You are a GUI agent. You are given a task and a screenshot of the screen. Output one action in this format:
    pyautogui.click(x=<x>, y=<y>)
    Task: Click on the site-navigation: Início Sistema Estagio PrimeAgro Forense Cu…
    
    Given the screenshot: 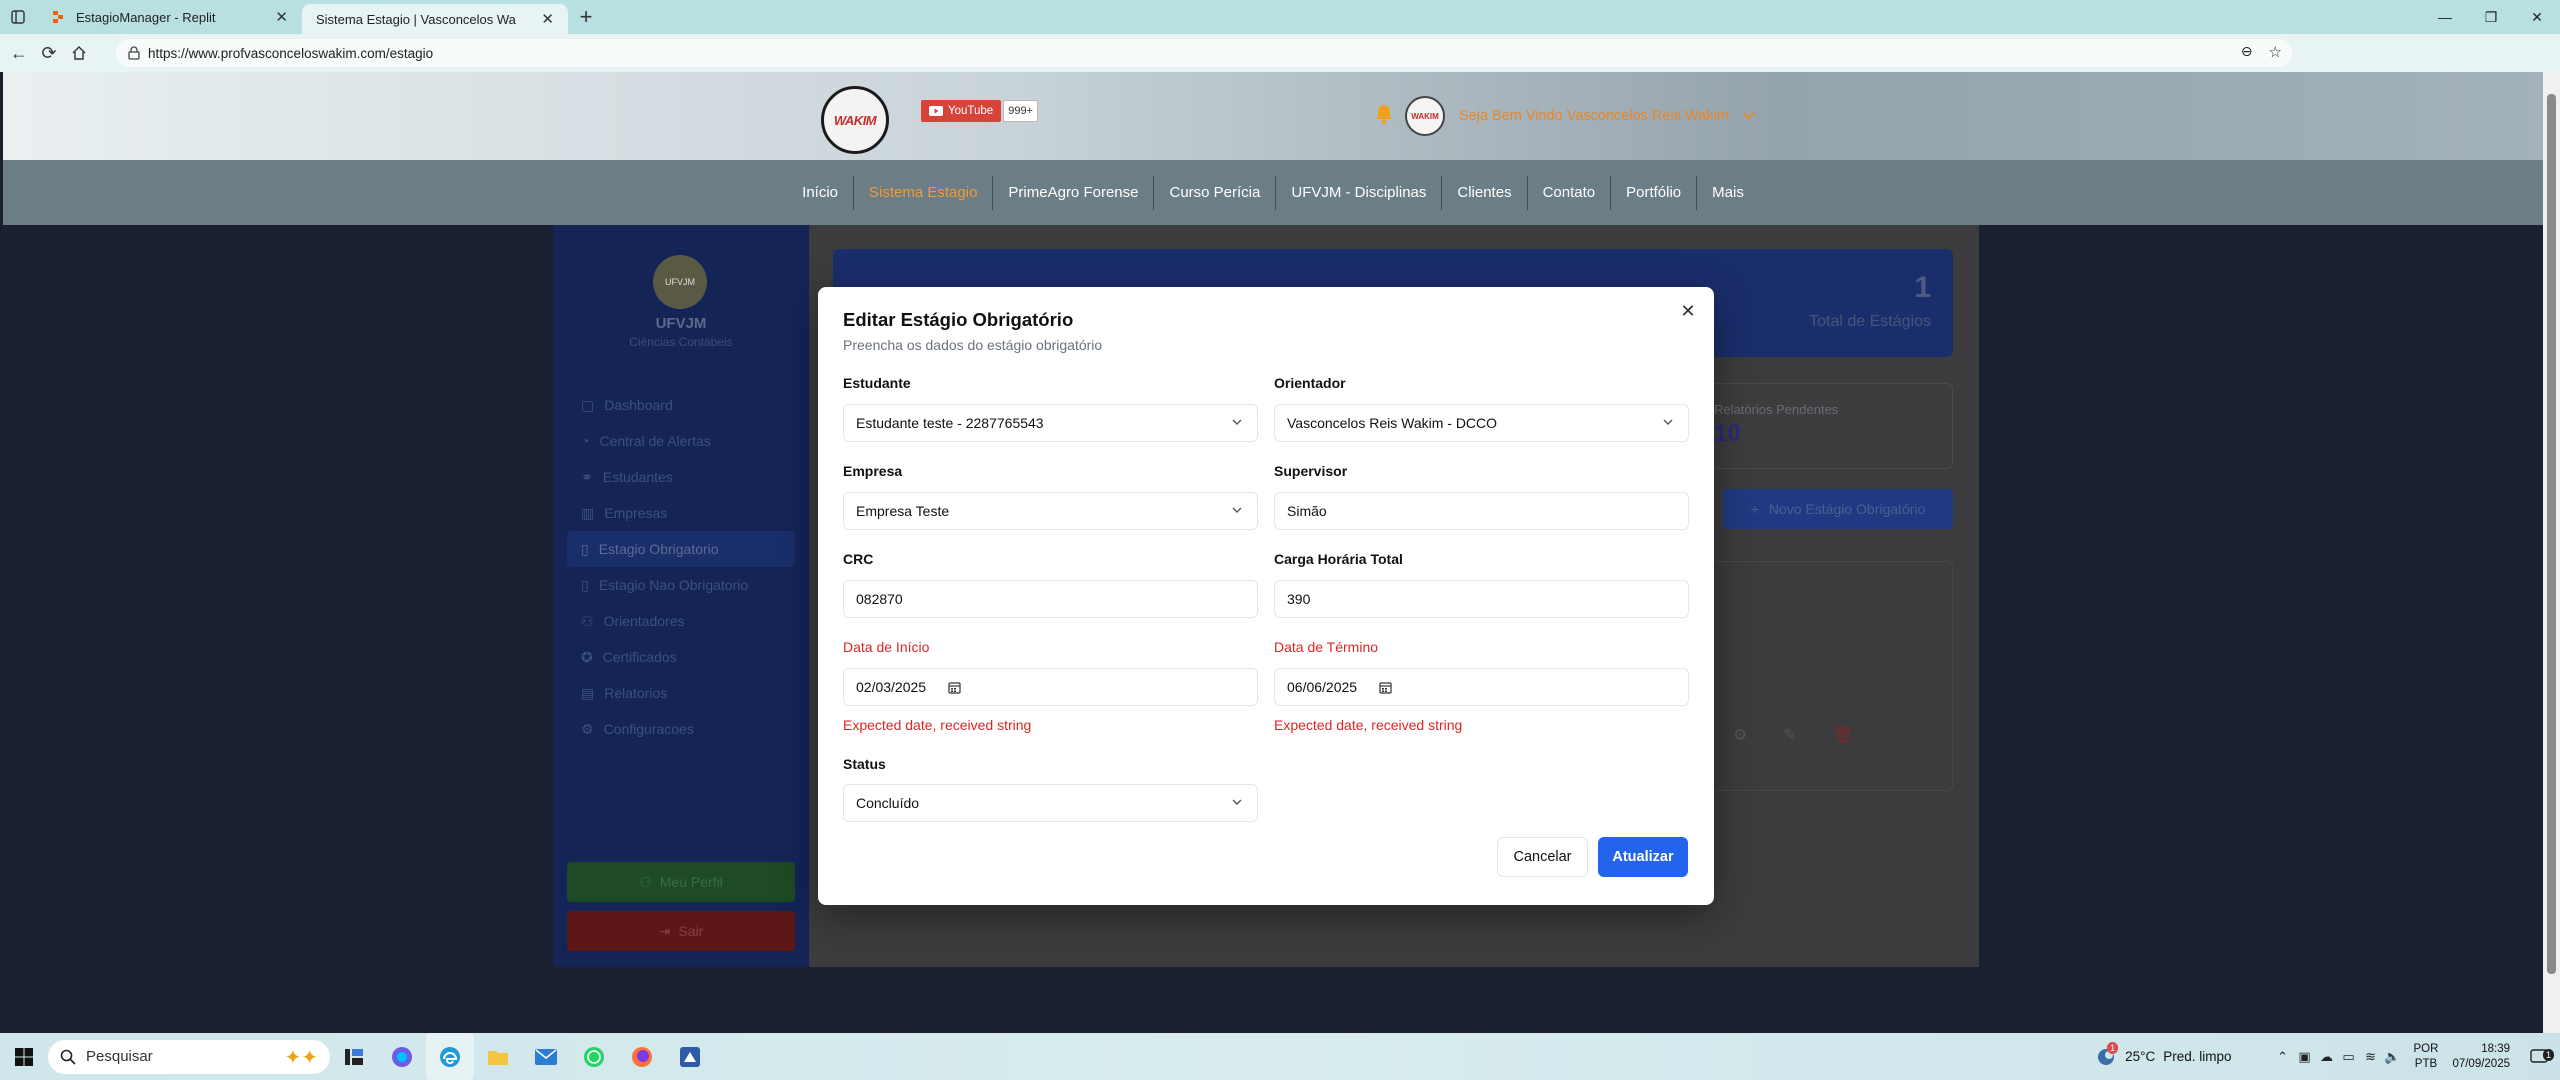 What is the action you would take?
    pyautogui.click(x=1273, y=192)
    